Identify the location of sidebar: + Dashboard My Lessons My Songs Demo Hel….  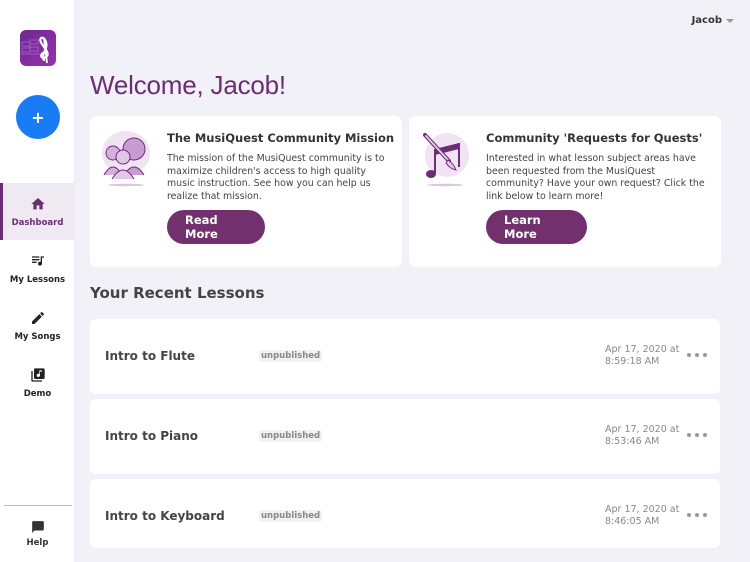
(37, 281).